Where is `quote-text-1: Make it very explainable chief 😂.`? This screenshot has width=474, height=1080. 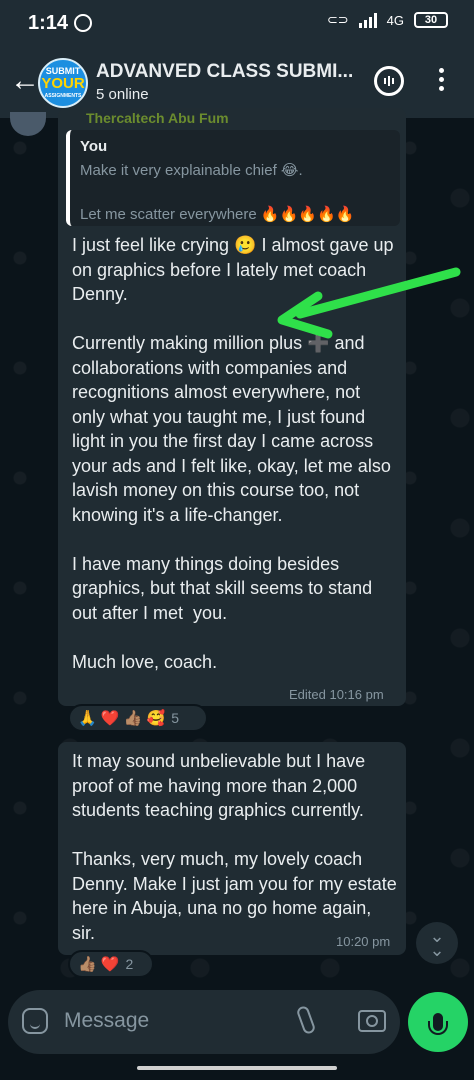 quote-text-1: Make it very explainable chief 😂. is located at coordinates (191, 170).